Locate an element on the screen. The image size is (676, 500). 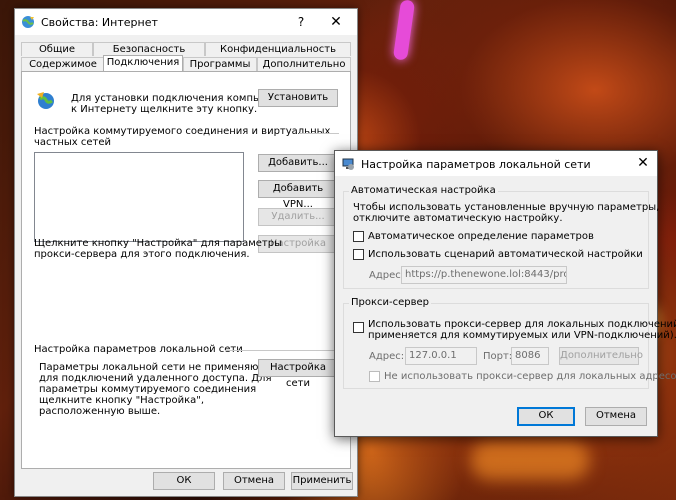
advanced-button: Дополнительно is located at coordinates (601, 356).